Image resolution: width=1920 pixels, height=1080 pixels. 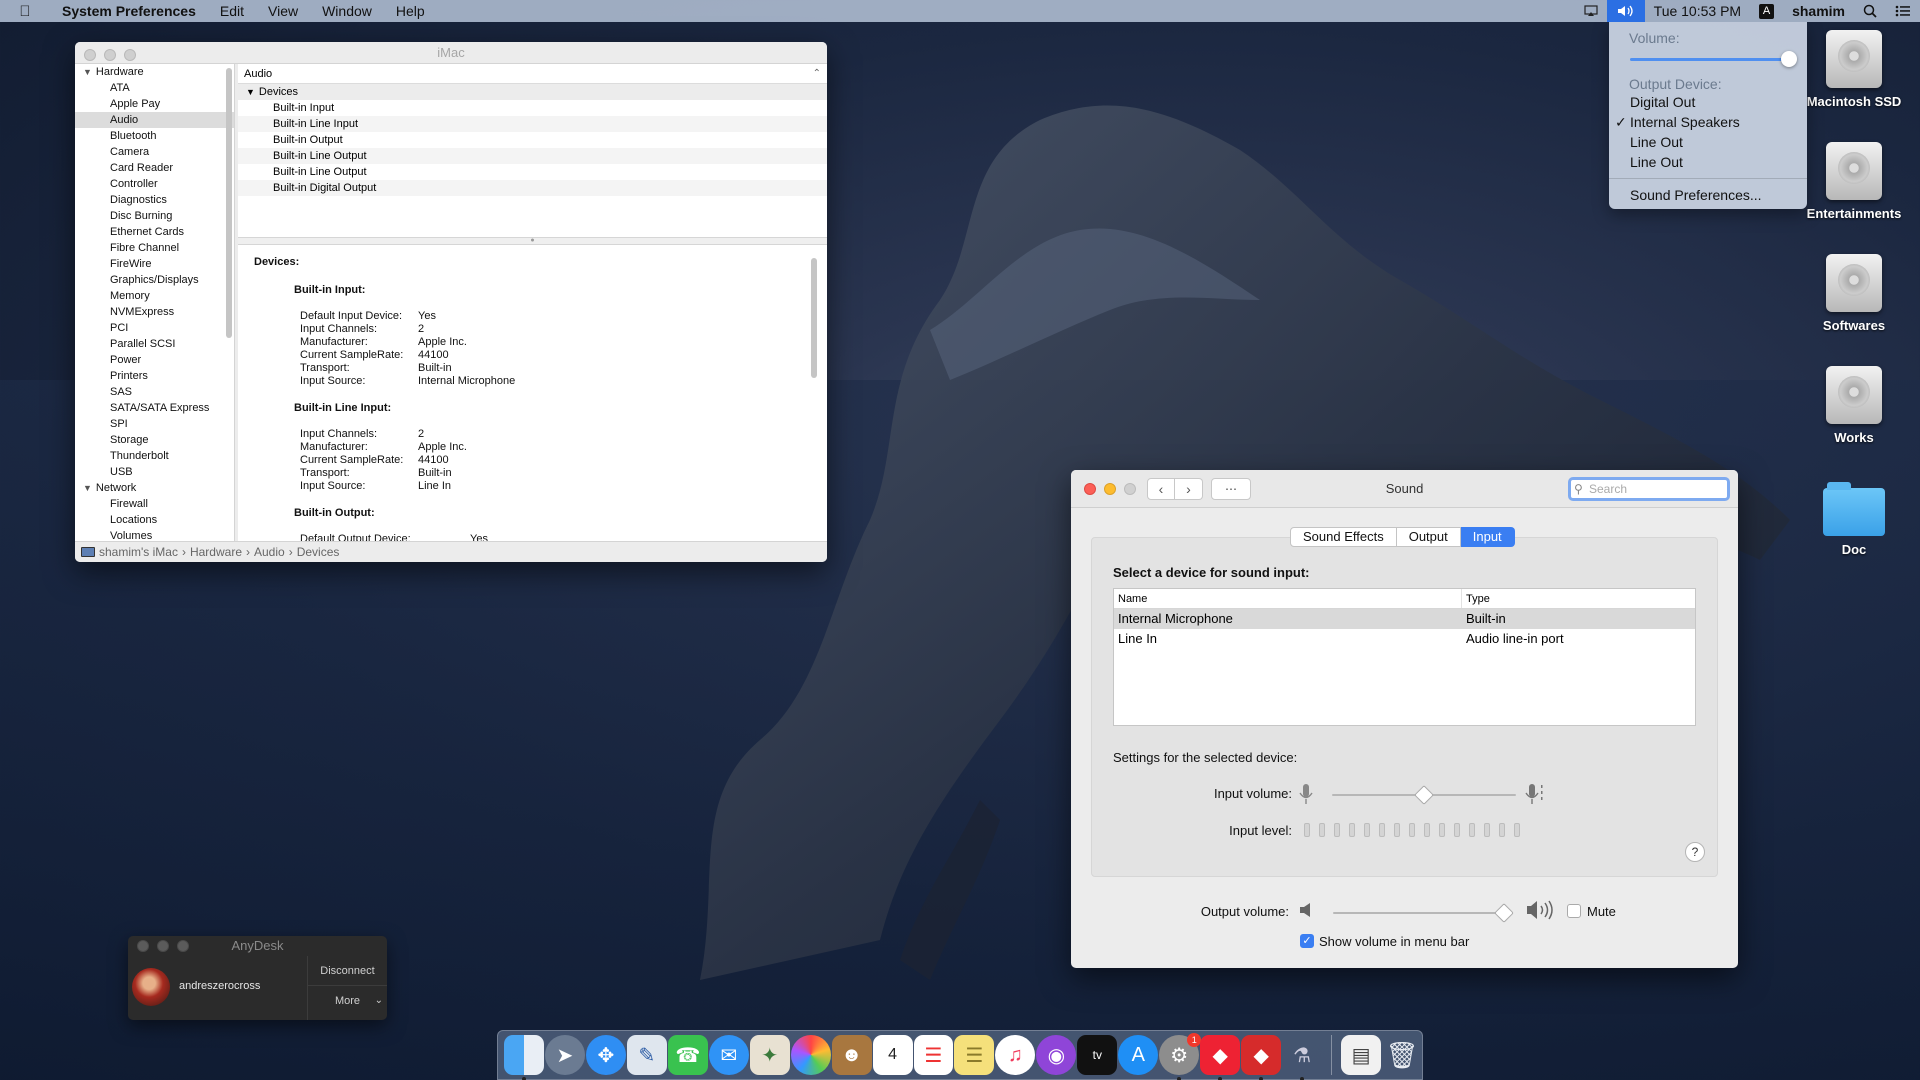 What do you see at coordinates (1708, 122) in the screenshot?
I see `output-device-internal-speakers: ✓ Internal Speakers` at bounding box center [1708, 122].